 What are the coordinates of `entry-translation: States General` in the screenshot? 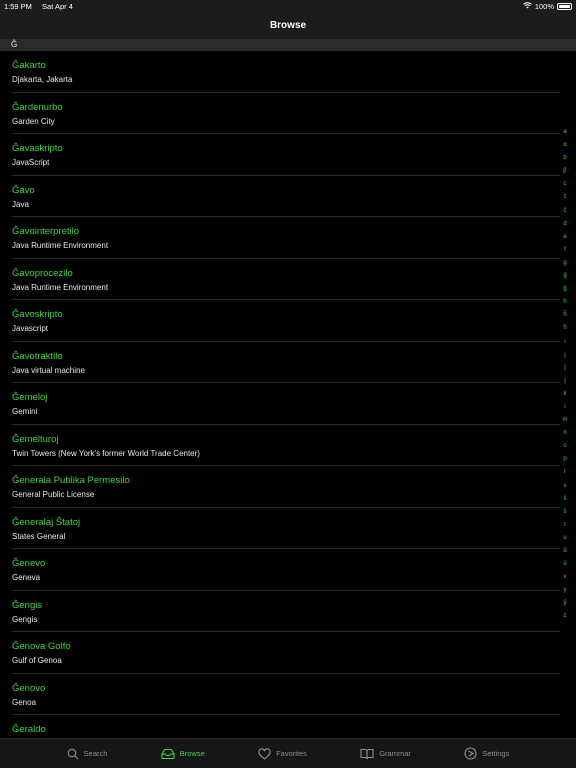 It's located at (39, 536).